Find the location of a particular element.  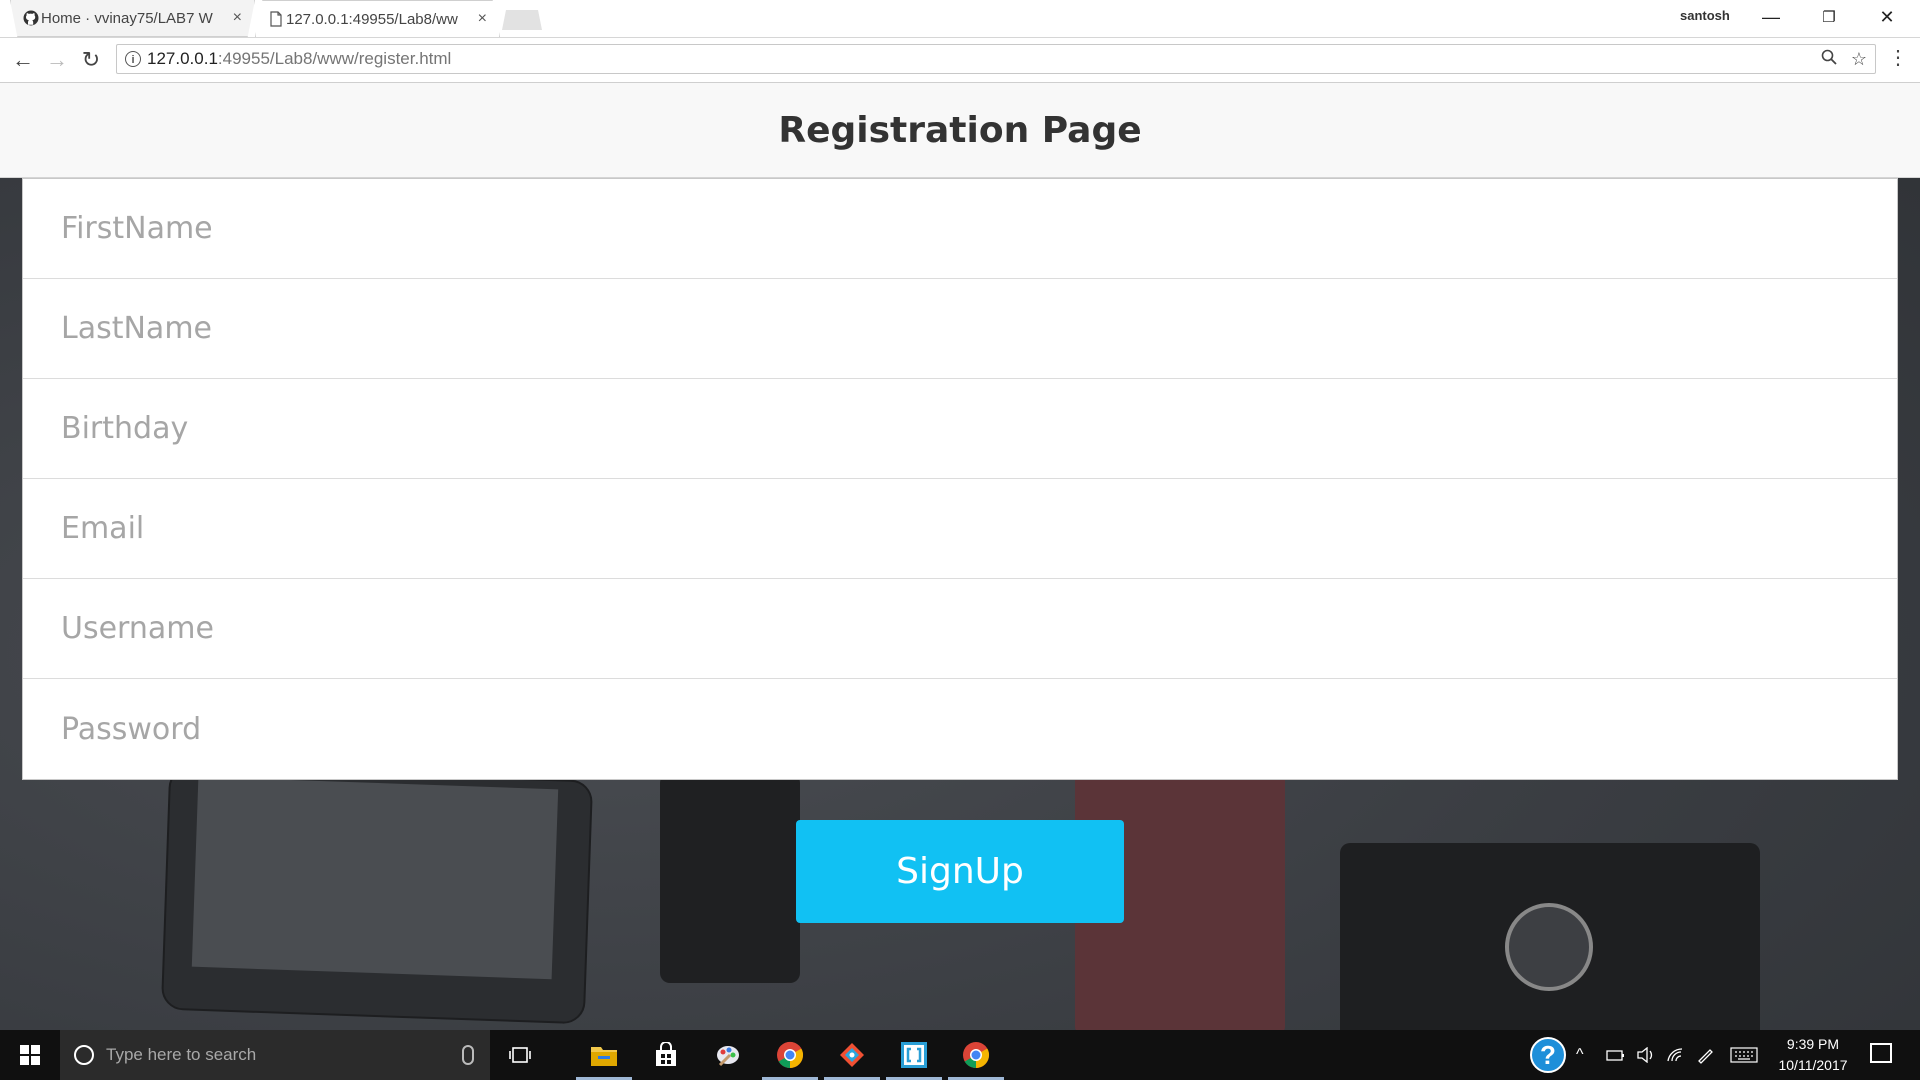

lastname-input is located at coordinates (978, 328).